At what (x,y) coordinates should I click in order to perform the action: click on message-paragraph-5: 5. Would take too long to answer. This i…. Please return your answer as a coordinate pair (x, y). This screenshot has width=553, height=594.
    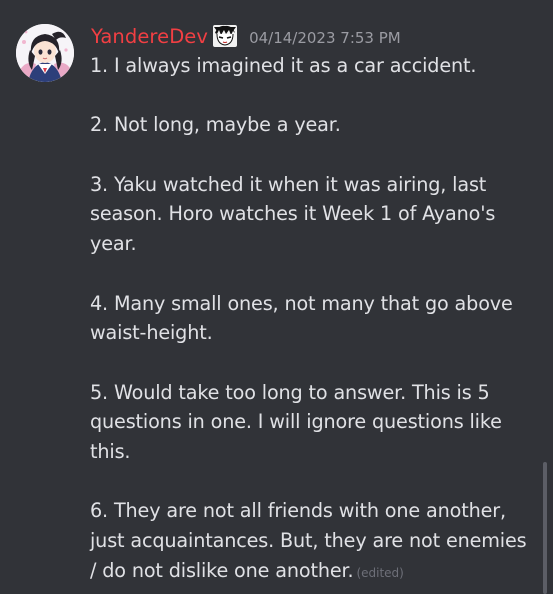
    Looking at the image, I should click on (296, 422).